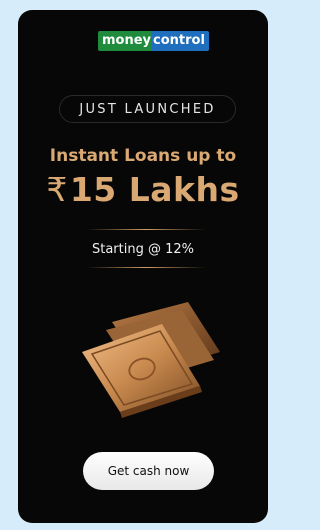 Image resolution: width=320 pixels, height=530 pixels. What do you see at coordinates (148, 471) in the screenshot?
I see `get-cash-now-button: Get cash now` at bounding box center [148, 471].